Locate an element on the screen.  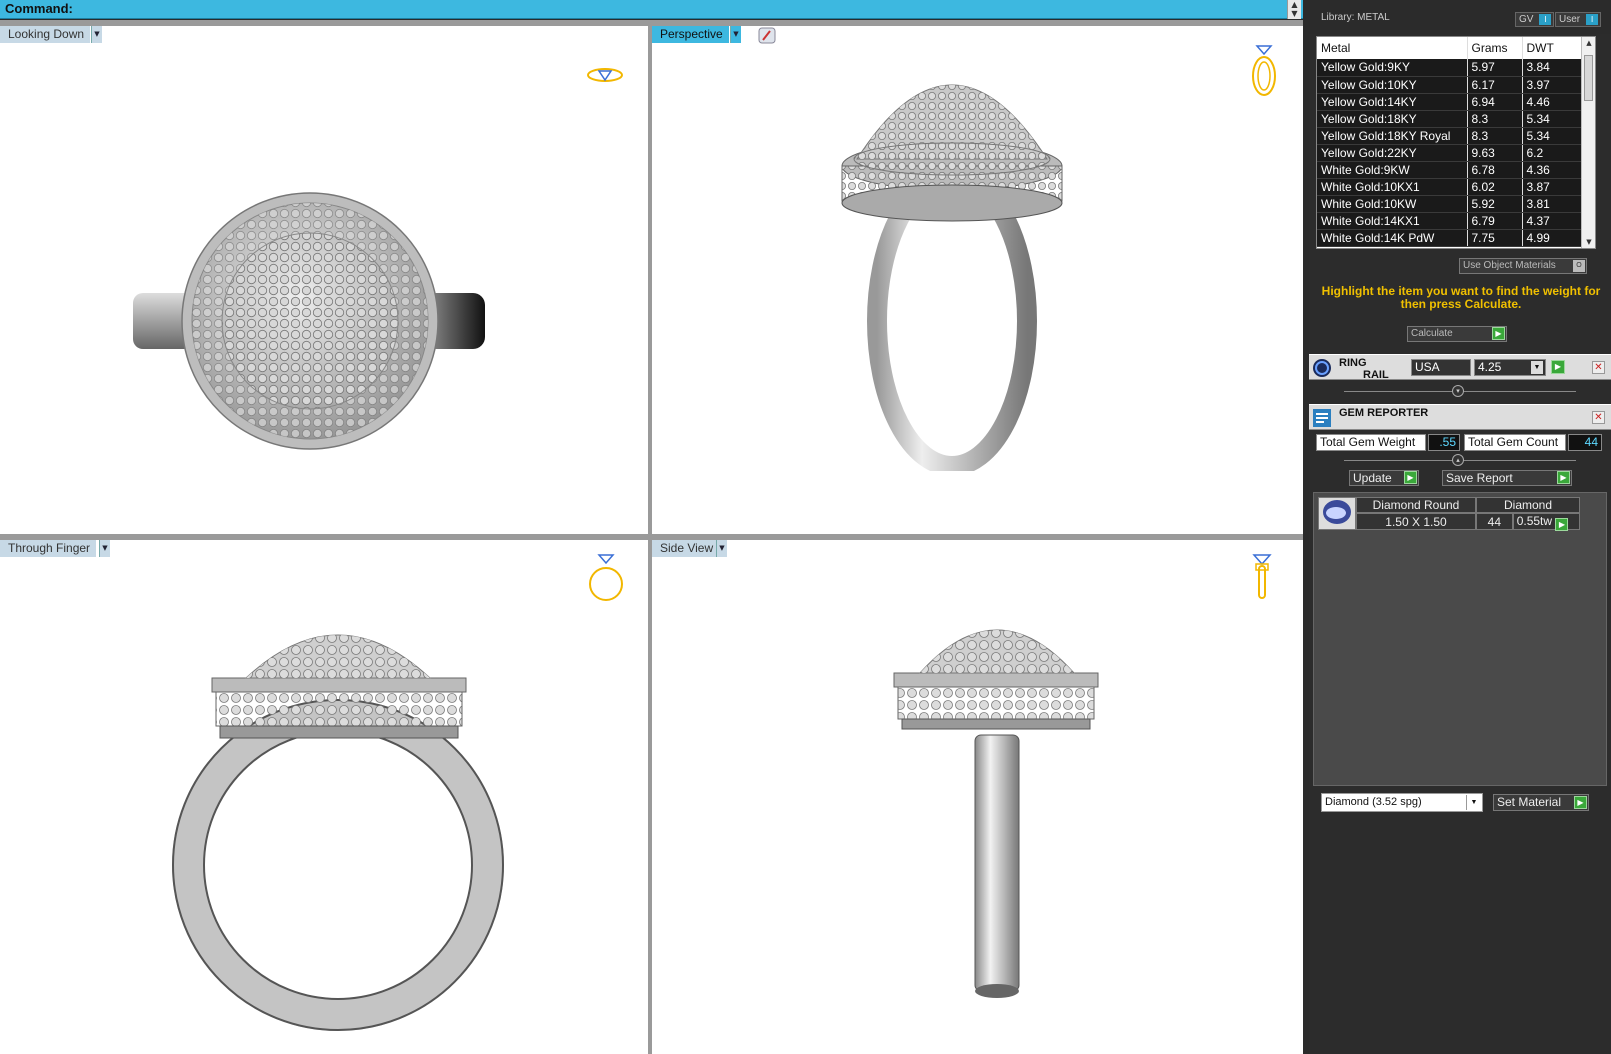
user-toggle: User I is located at coordinates (1578, 19).